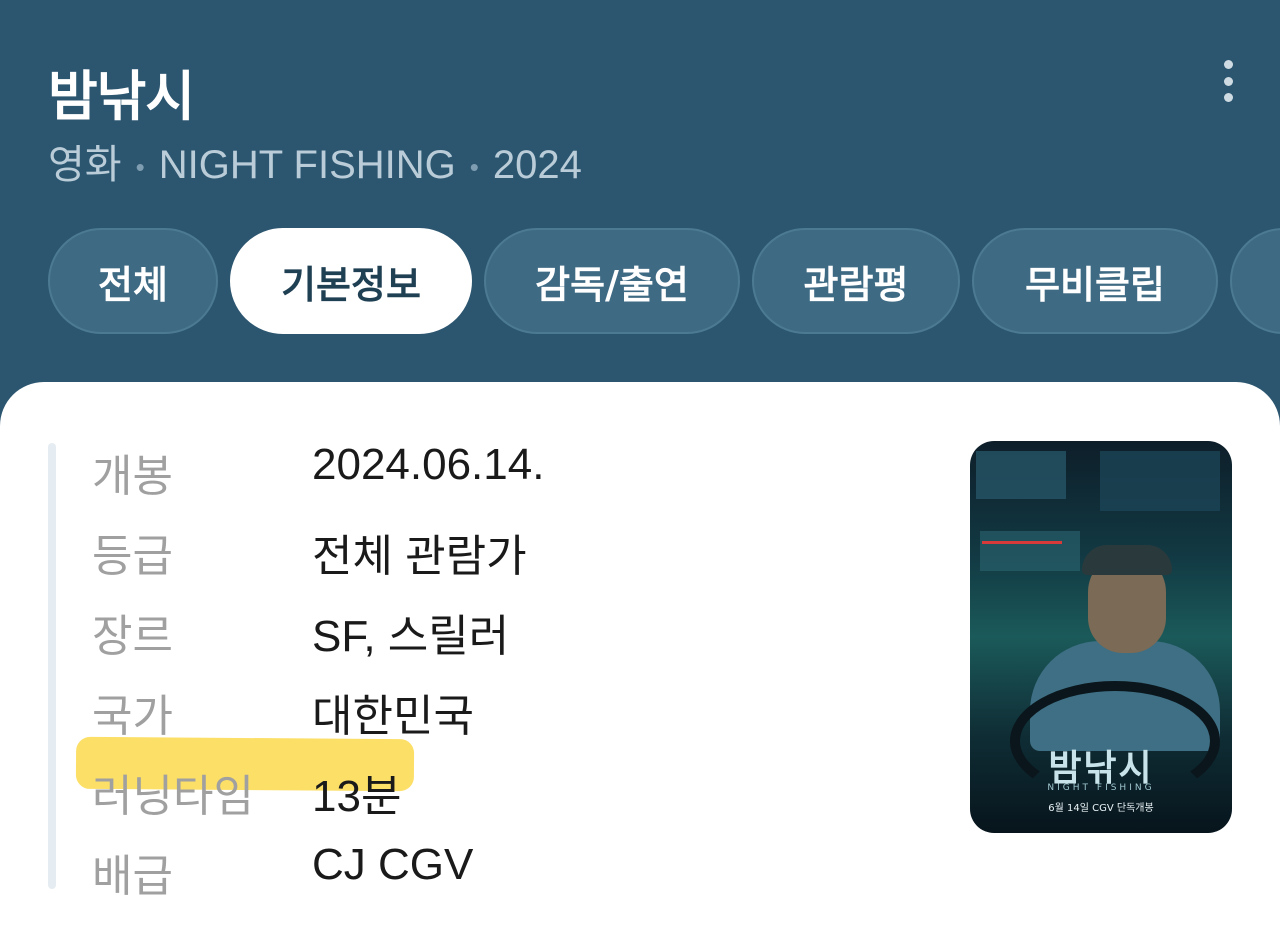  I want to click on tab-basic-info: 기본정보, so click(351, 281).